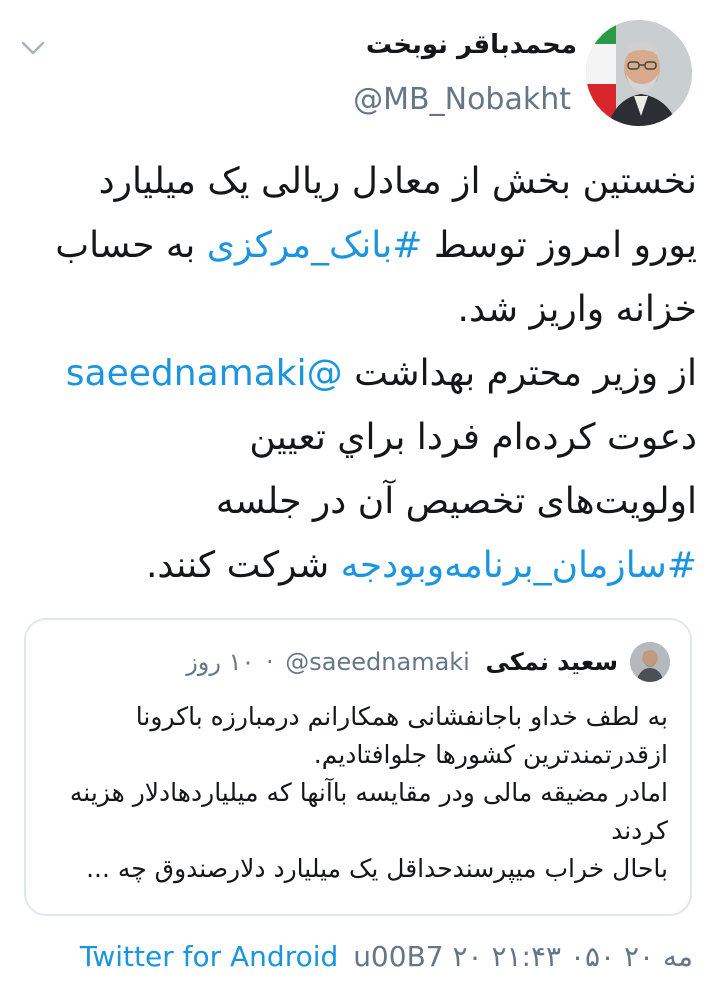 The image size is (717, 1000). I want to click on tweet-text-segment: شرکت کنند., so click(243, 565).